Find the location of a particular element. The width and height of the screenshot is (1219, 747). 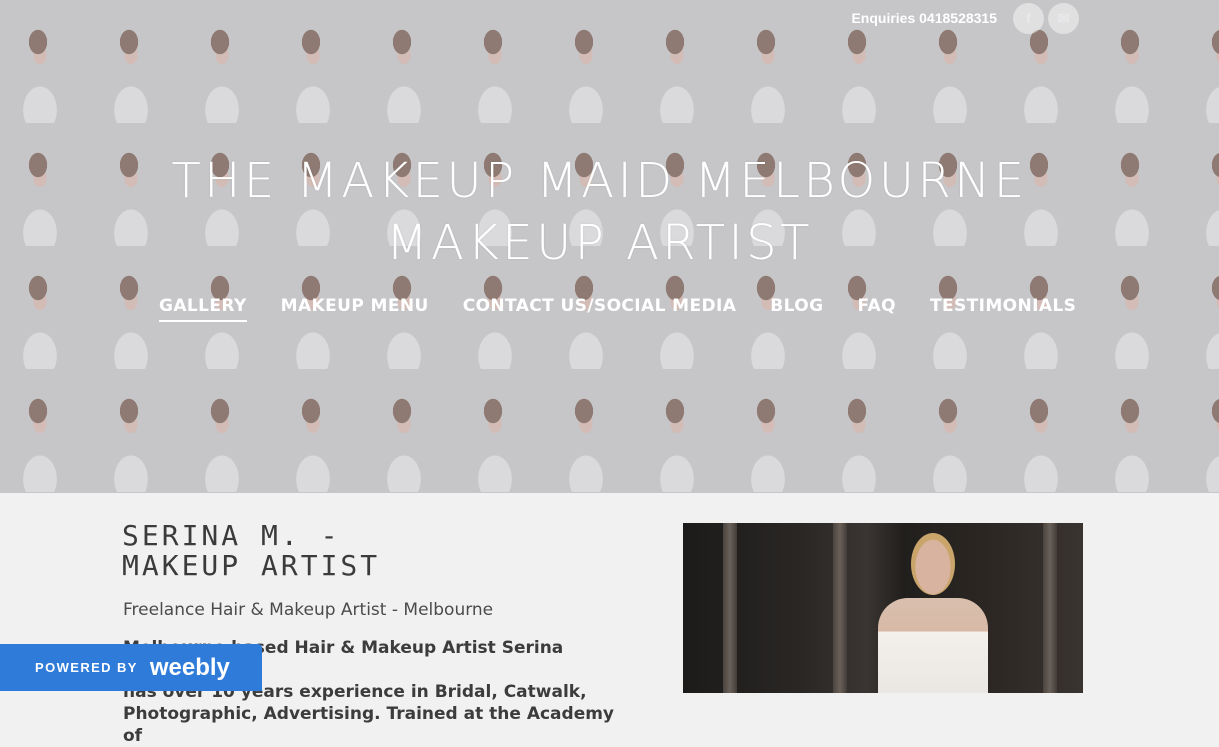

nav-item-makeup-menu: MAKEUP MENU is located at coordinates (355, 311).